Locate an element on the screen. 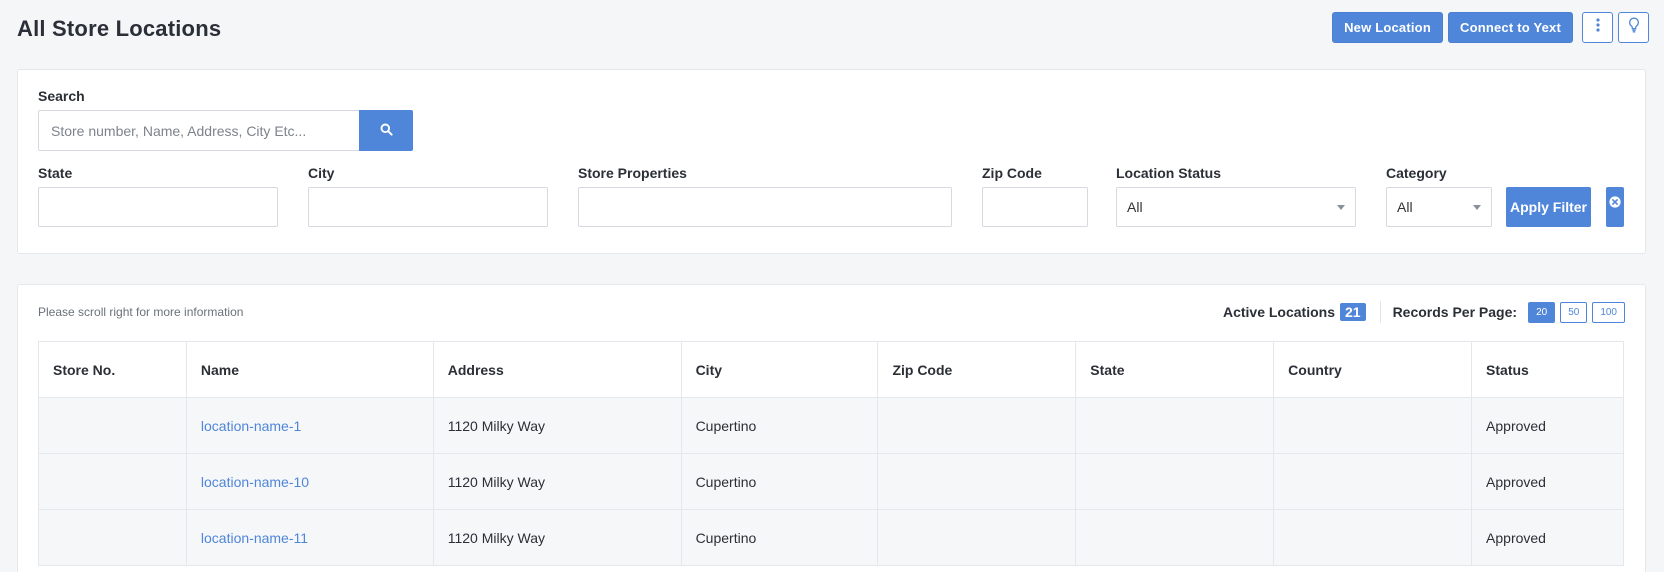 This screenshot has width=1664, height=572. clear-filters-button is located at coordinates (1615, 207).